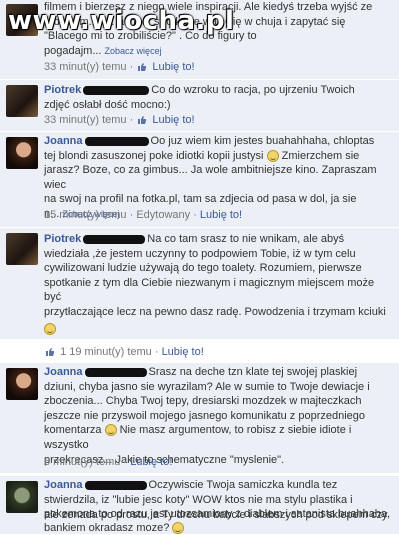  What do you see at coordinates (121, 21) in the screenshot?
I see `watermark-text: www.wiocha.pl` at bounding box center [121, 21].